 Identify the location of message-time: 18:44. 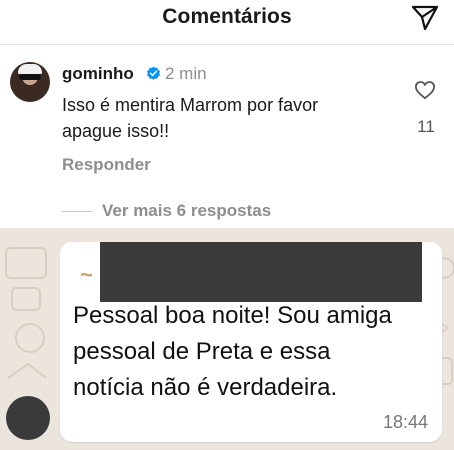
(405, 422).